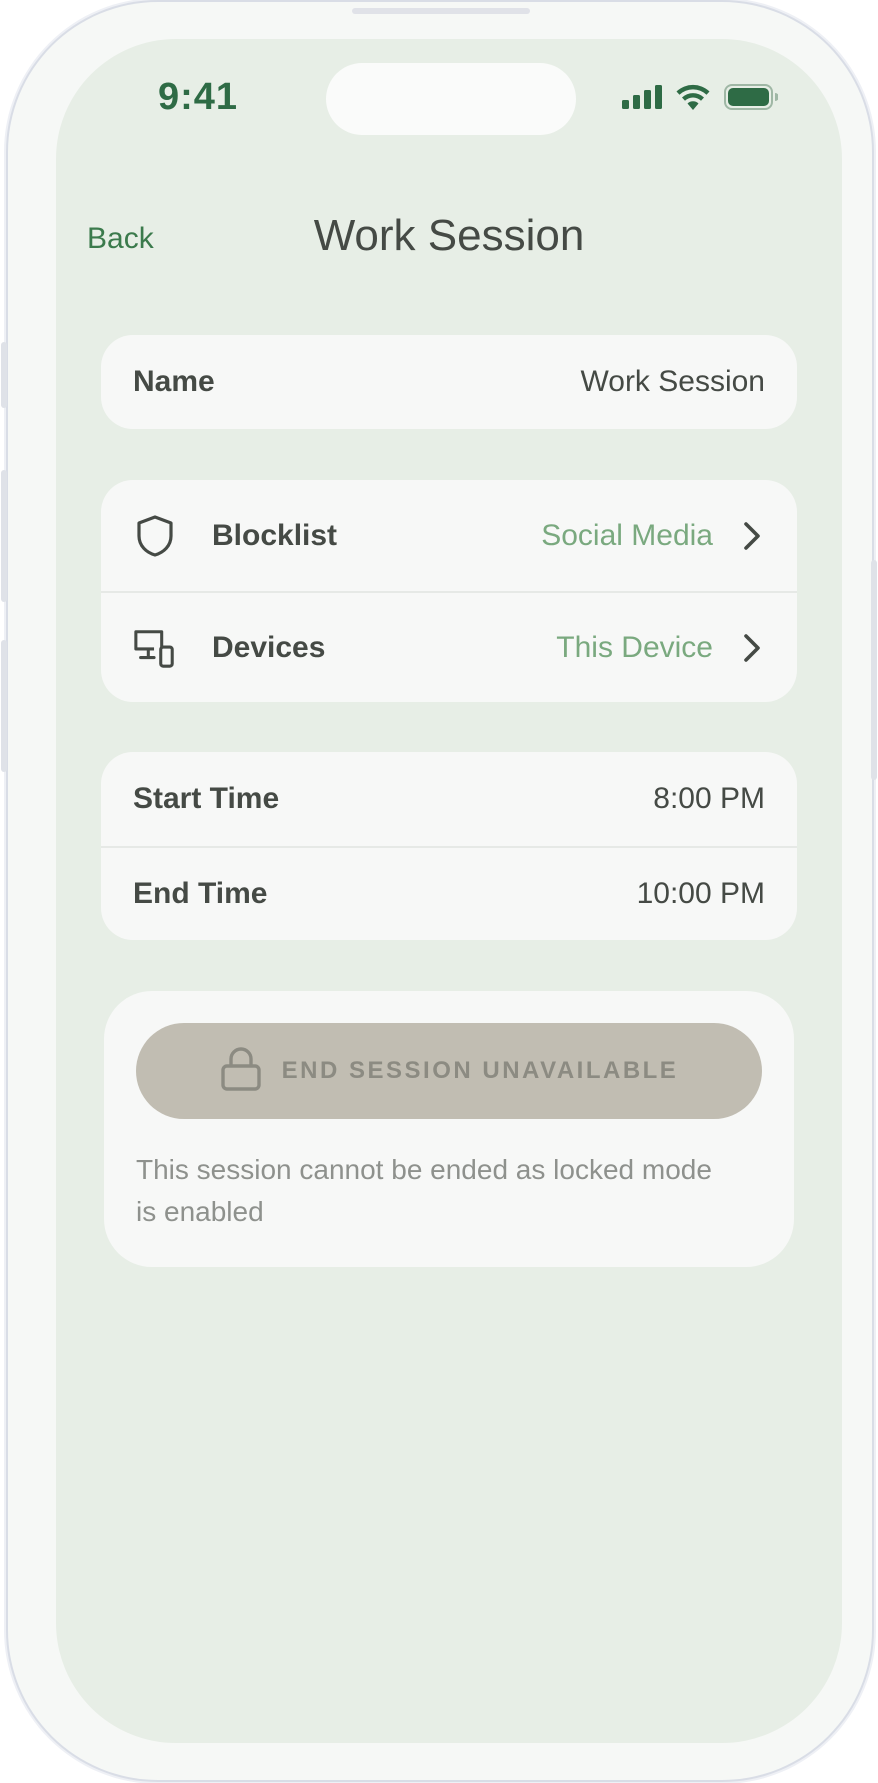  I want to click on end-session-button: END SESSION UNAVAILABLE, so click(449, 1071).